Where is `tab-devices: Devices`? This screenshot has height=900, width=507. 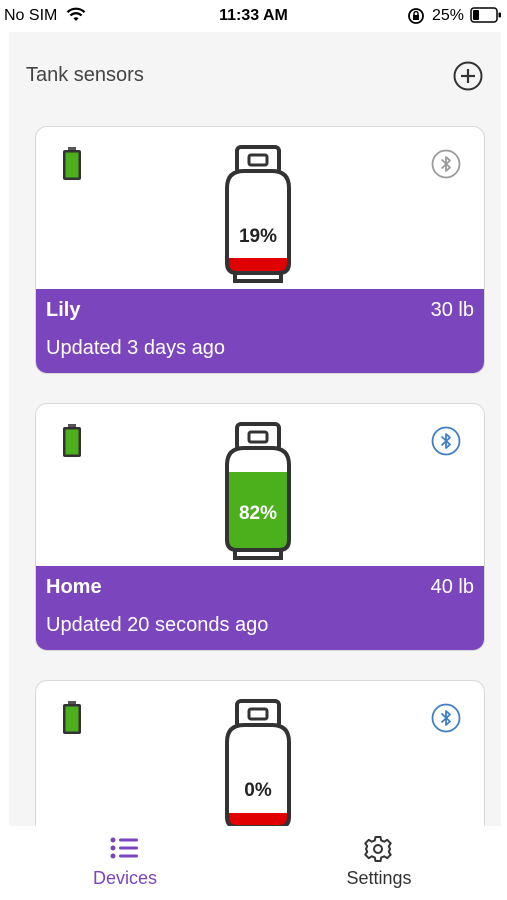 tab-devices: Devices is located at coordinates (125, 863).